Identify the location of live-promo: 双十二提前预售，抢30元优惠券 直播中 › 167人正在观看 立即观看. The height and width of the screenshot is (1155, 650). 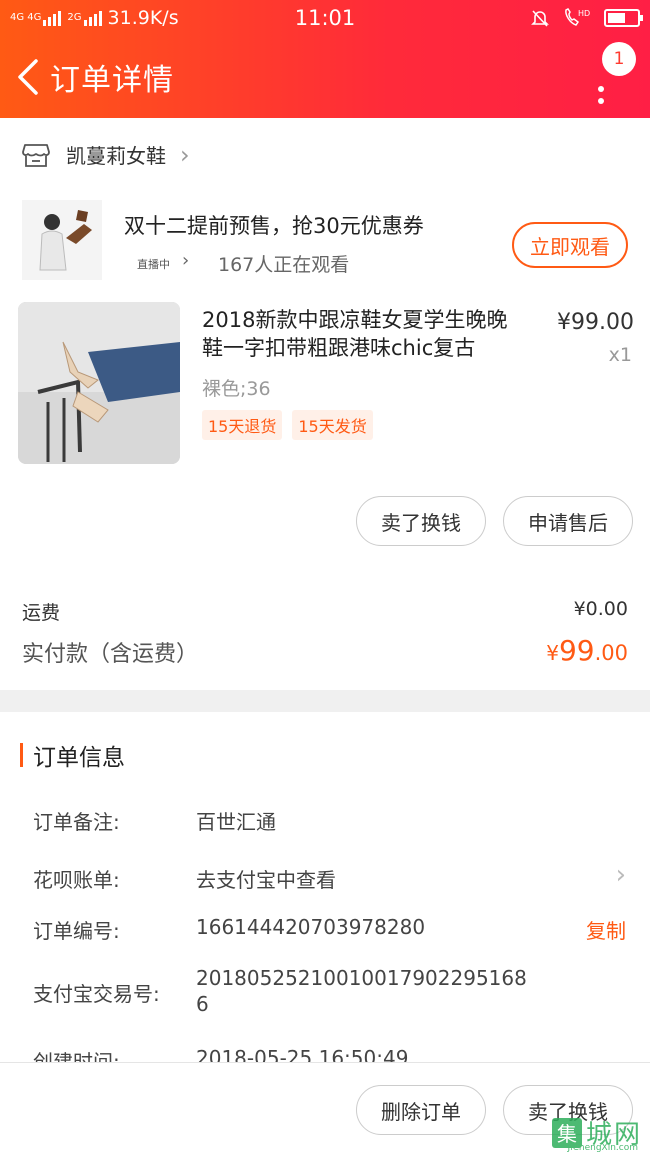
(327, 240).